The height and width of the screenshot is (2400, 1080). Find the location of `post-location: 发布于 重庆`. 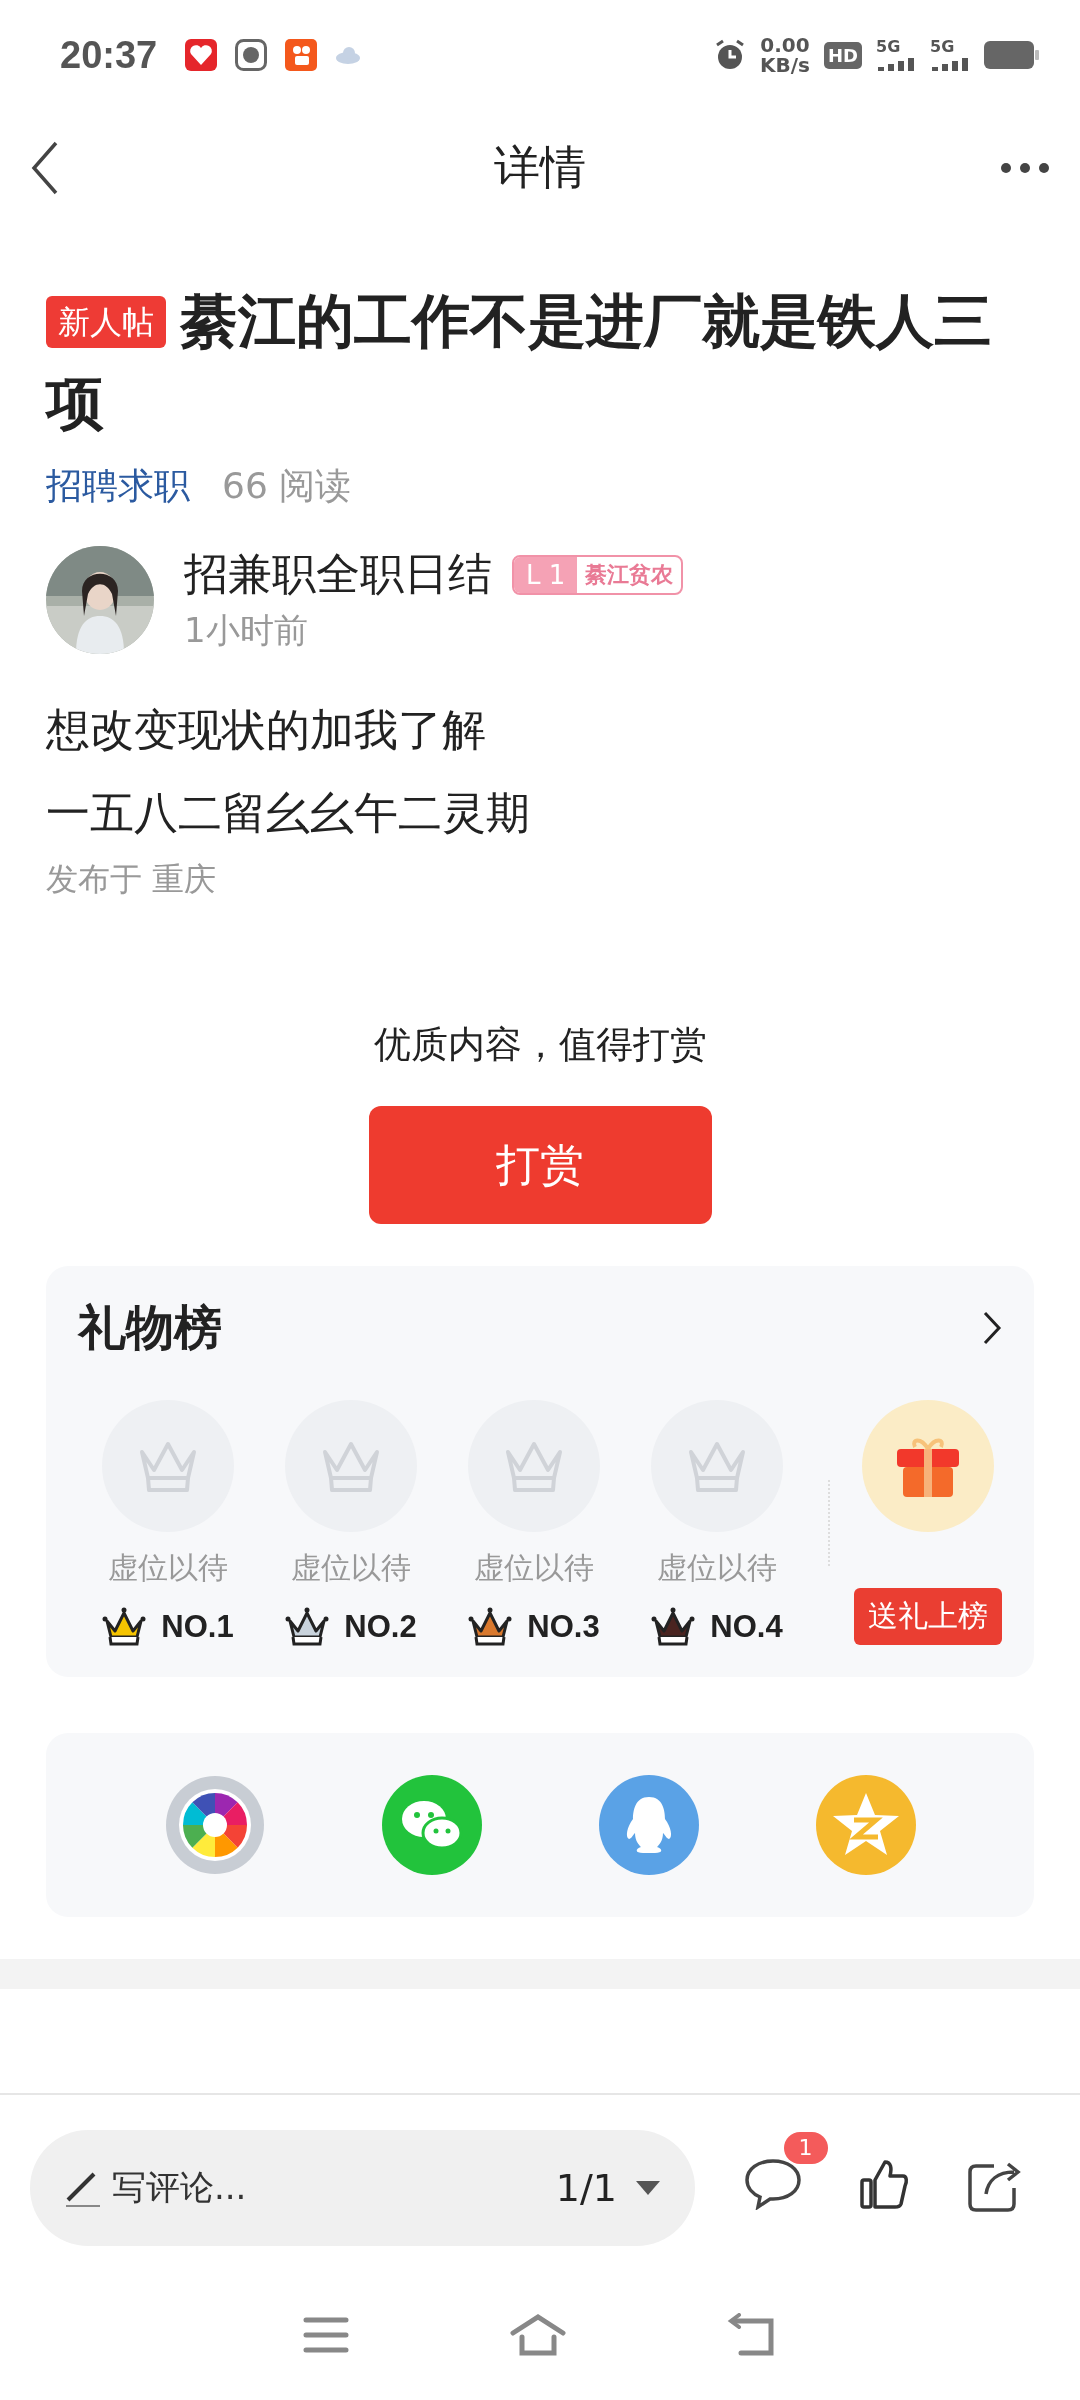

post-location: 发布于 重庆 is located at coordinates (132, 879).